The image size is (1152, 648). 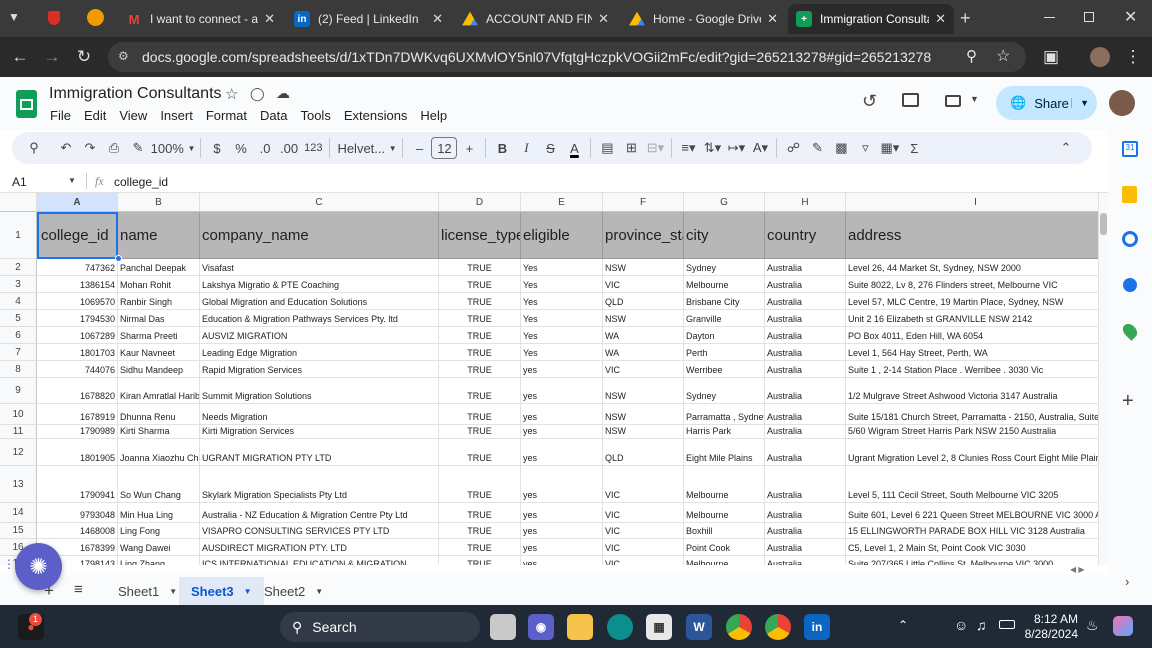 I want to click on font-size-input: 12, so click(x=444, y=148).